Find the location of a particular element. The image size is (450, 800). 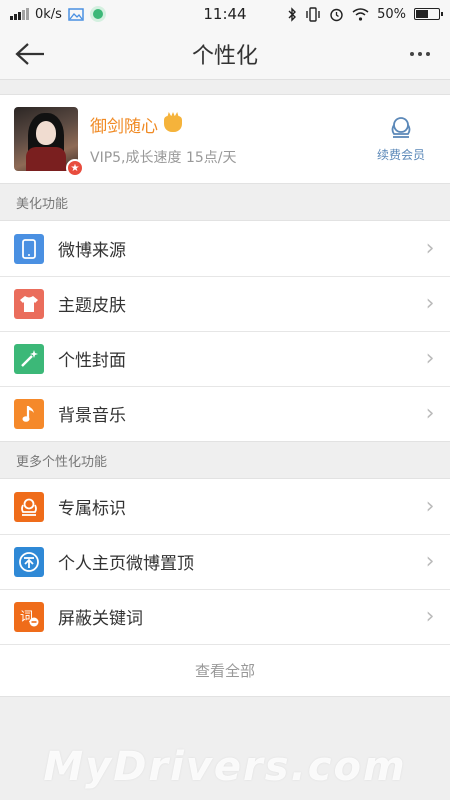

list-item-exclusive-badge: 专属标识 › is located at coordinates (225, 506).